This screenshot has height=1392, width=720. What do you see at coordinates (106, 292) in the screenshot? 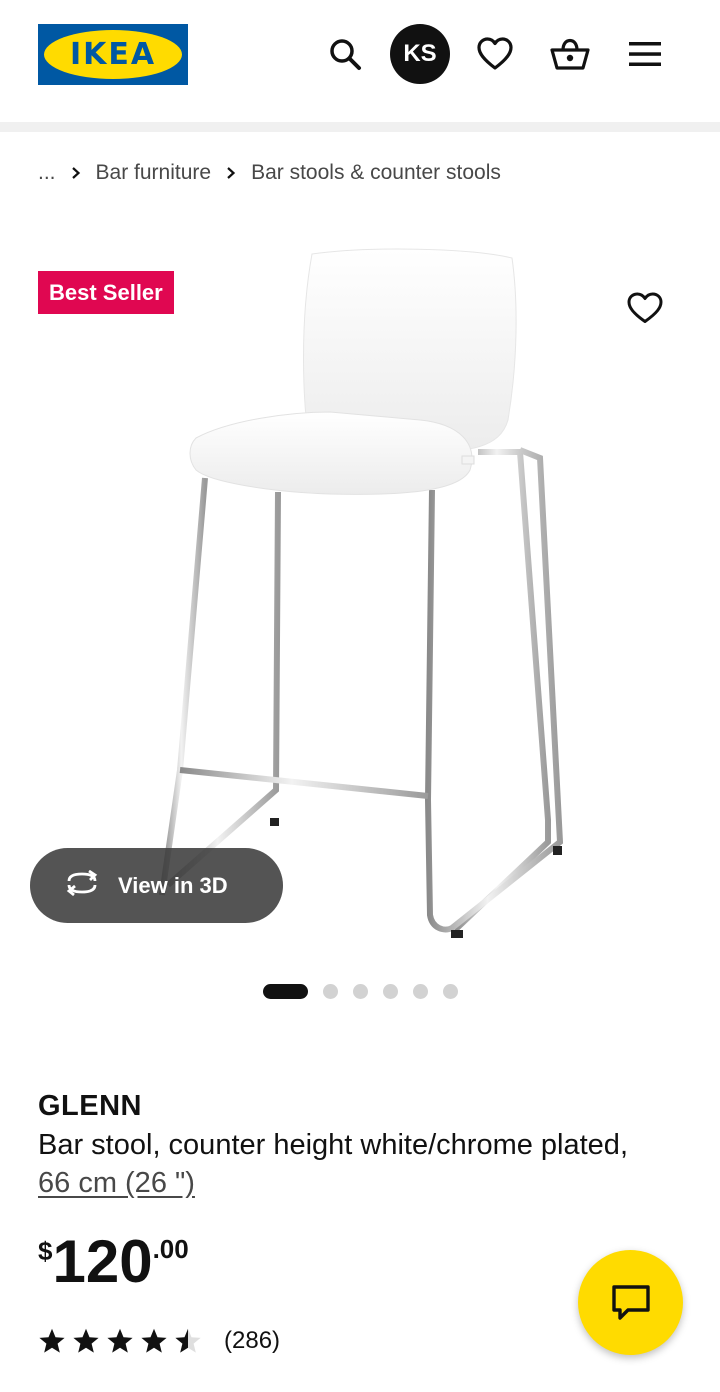
I see `best-seller-badge: Best Seller` at bounding box center [106, 292].